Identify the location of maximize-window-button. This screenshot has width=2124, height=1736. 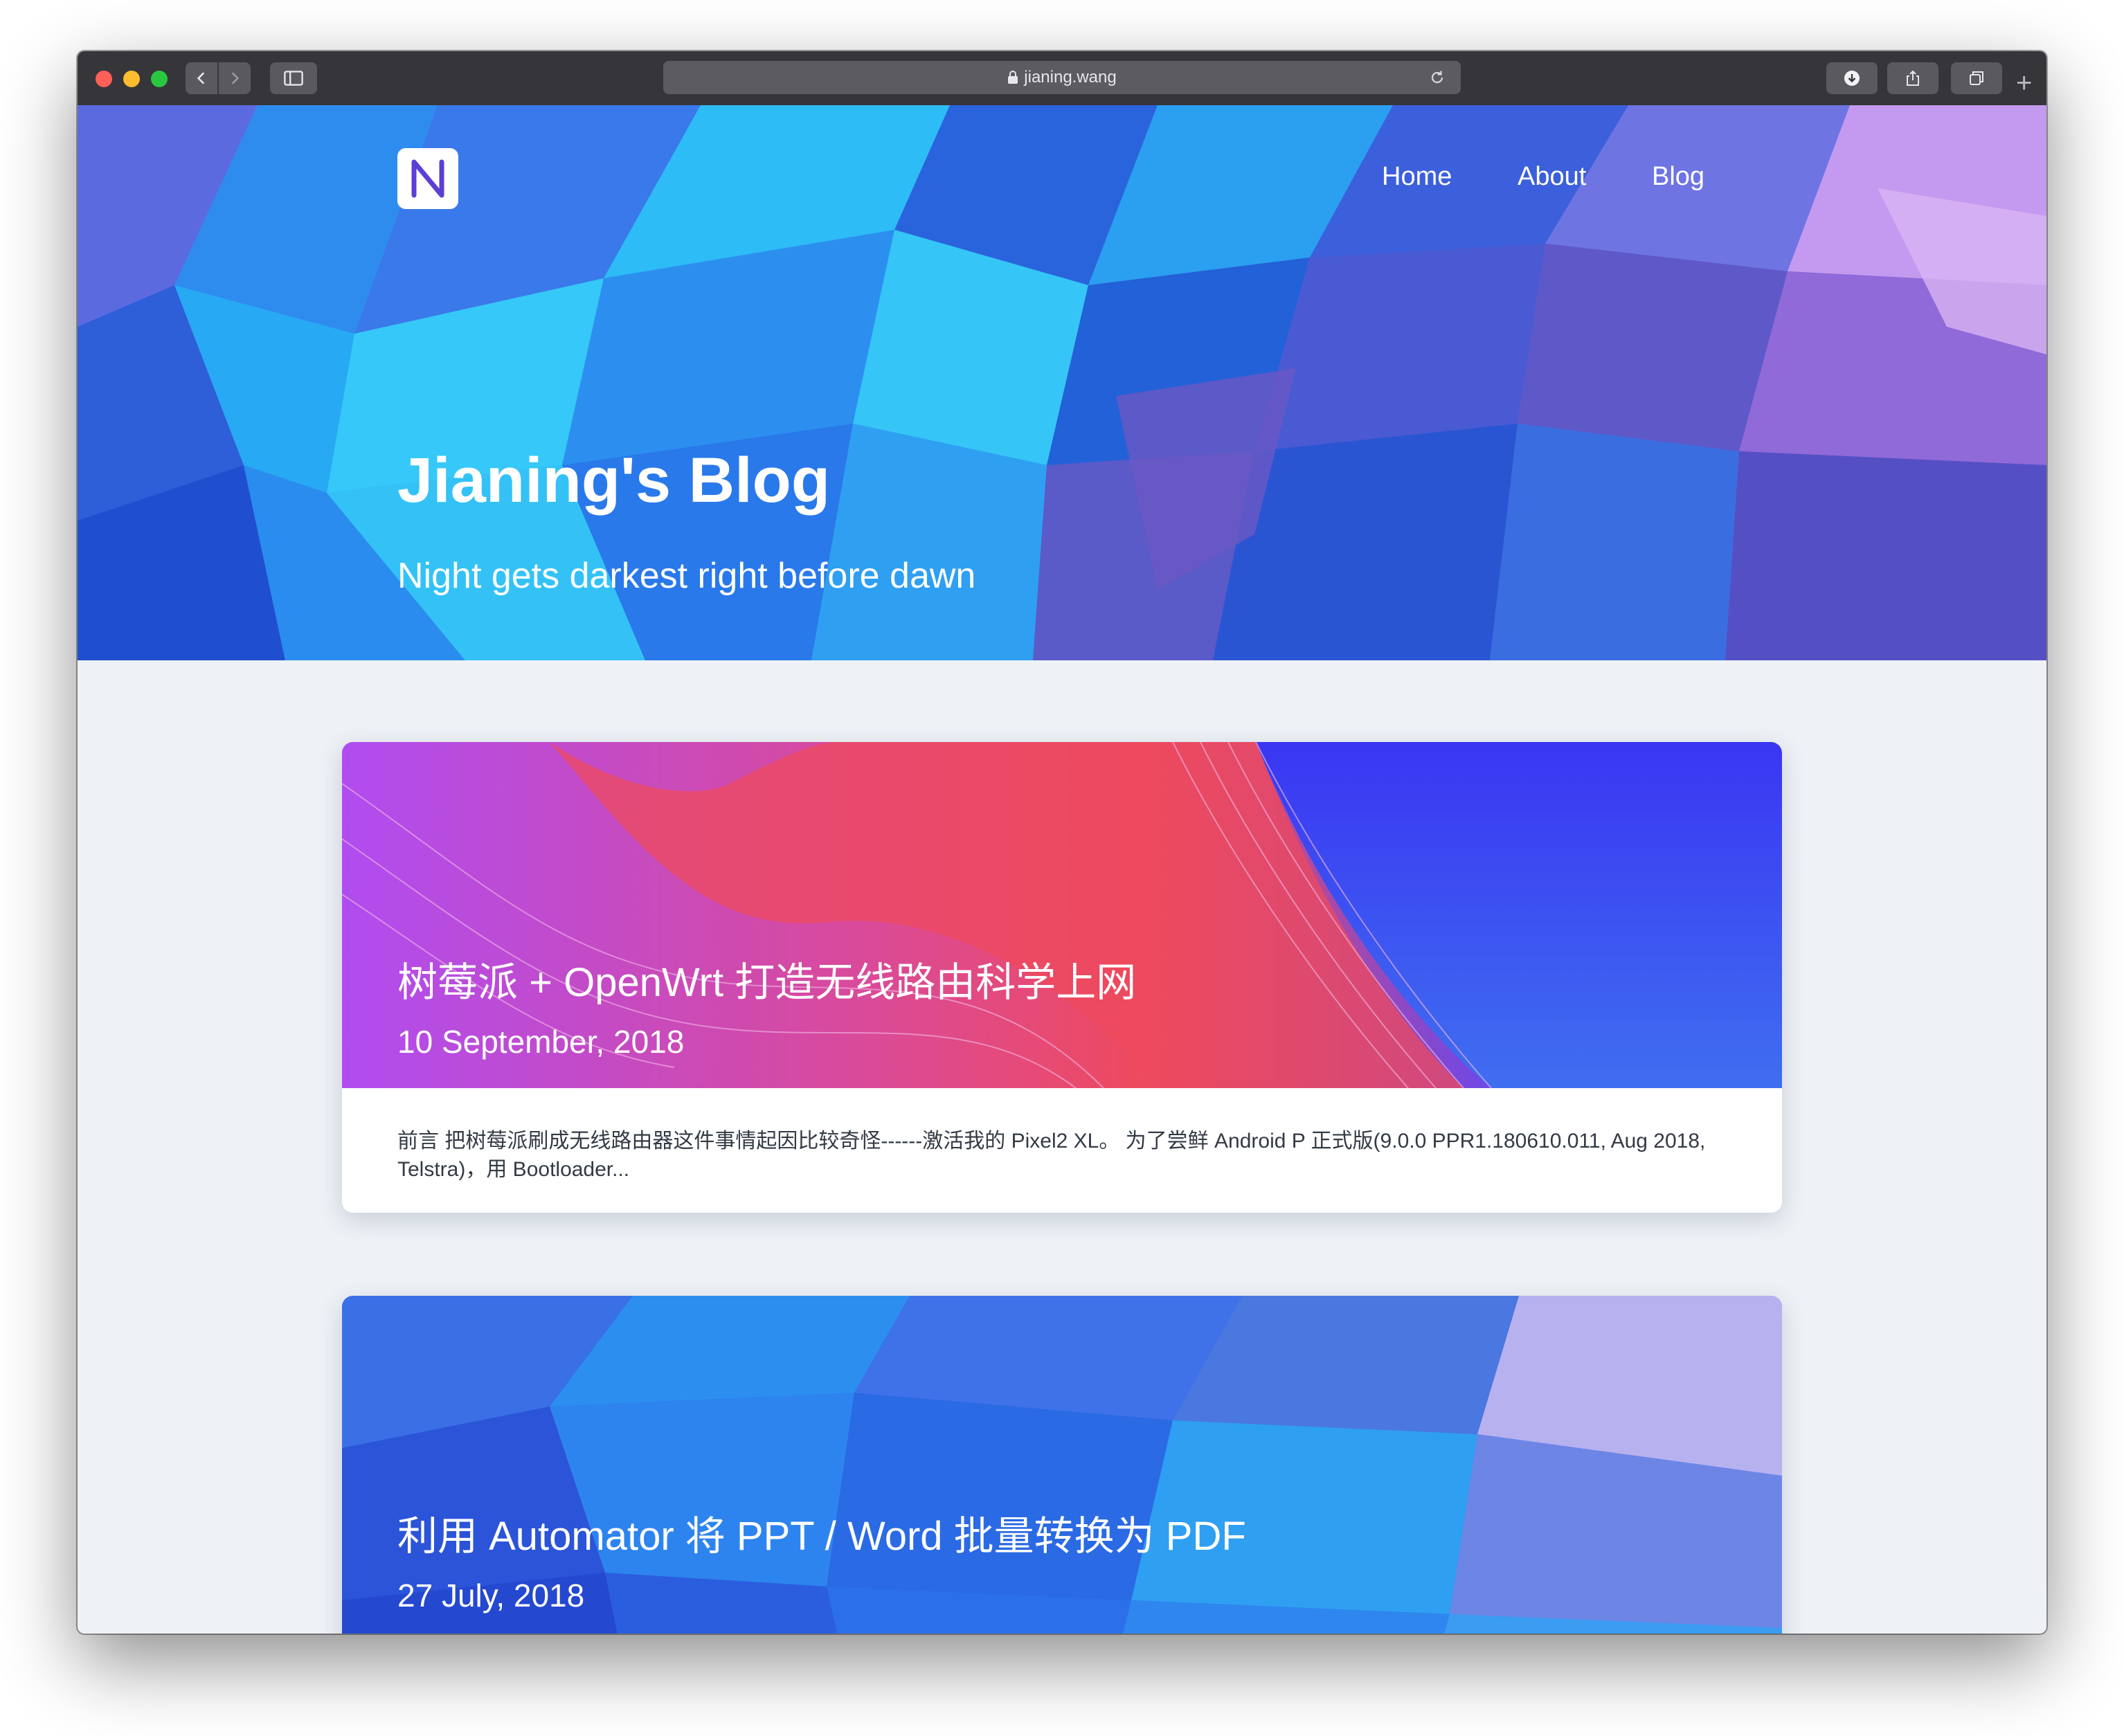
(159, 79).